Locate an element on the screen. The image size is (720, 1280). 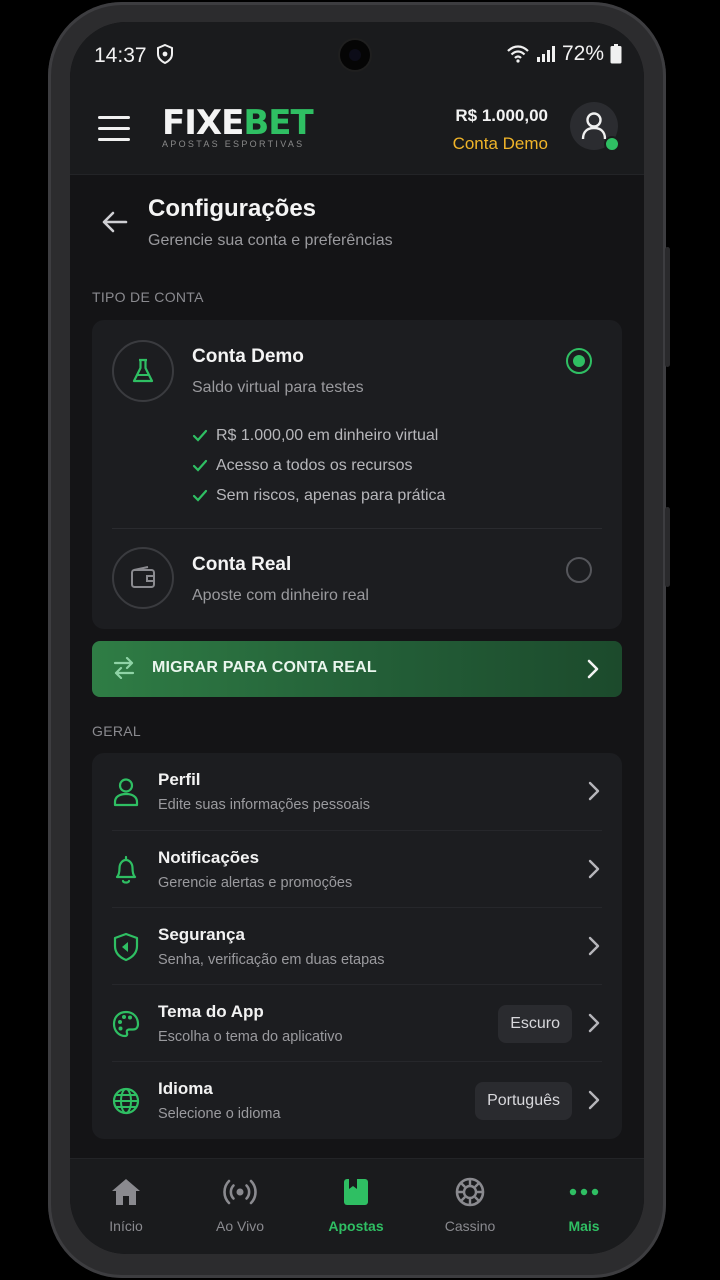
demo-account-subtitle: Saldo virtual para testes is located at coordinates (278, 387).